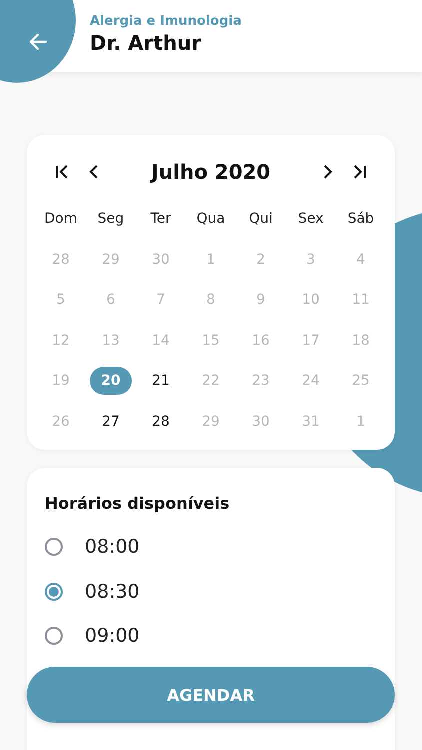 This screenshot has height=750, width=422. What do you see at coordinates (94, 172) in the screenshot?
I see `chevron-left-icon` at bounding box center [94, 172].